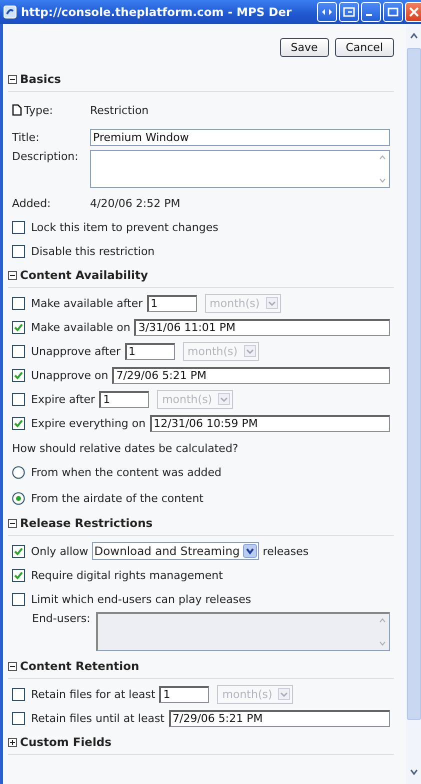 The height and width of the screenshot is (784, 421). What do you see at coordinates (40, 79) in the screenshot?
I see `section-title: Basics` at bounding box center [40, 79].